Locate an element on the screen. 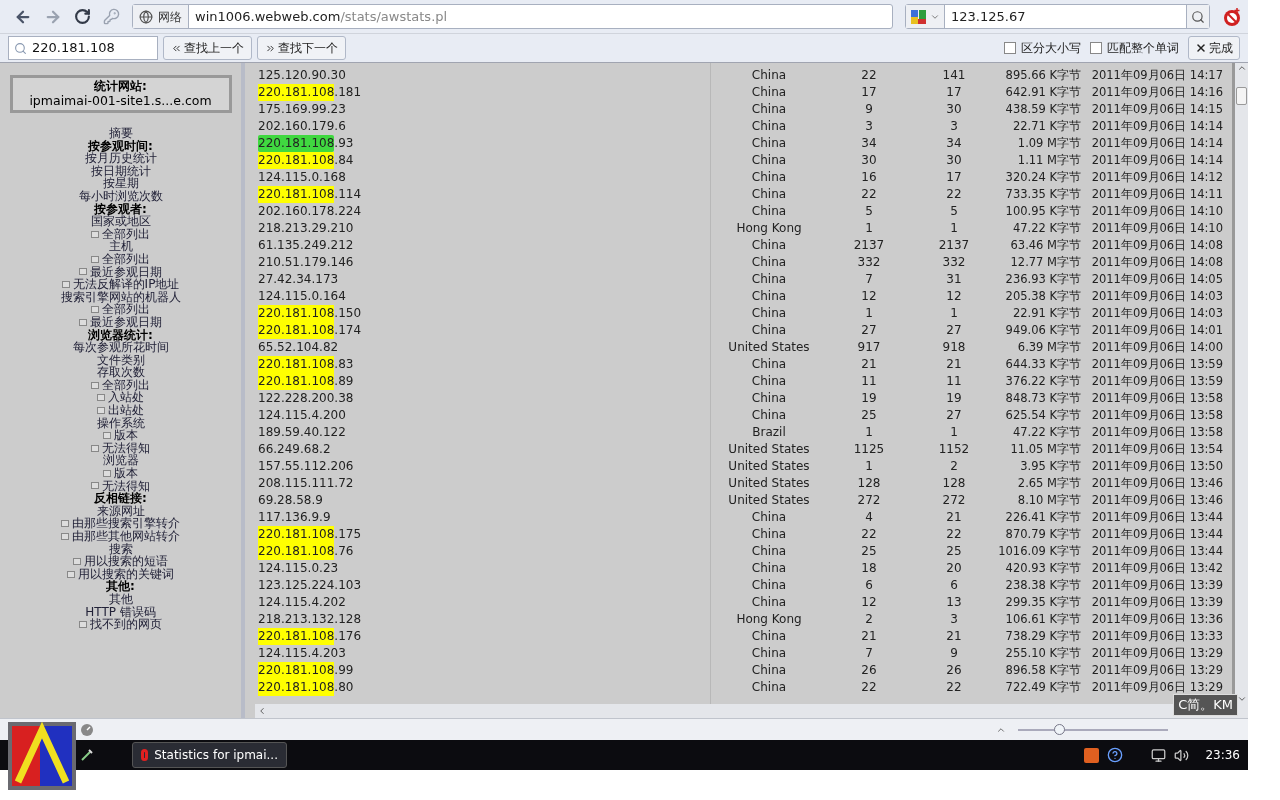 Image resolution: width=1280 pixels, height=800 pixels. table-cell: 27 is located at coordinates (869, 330).